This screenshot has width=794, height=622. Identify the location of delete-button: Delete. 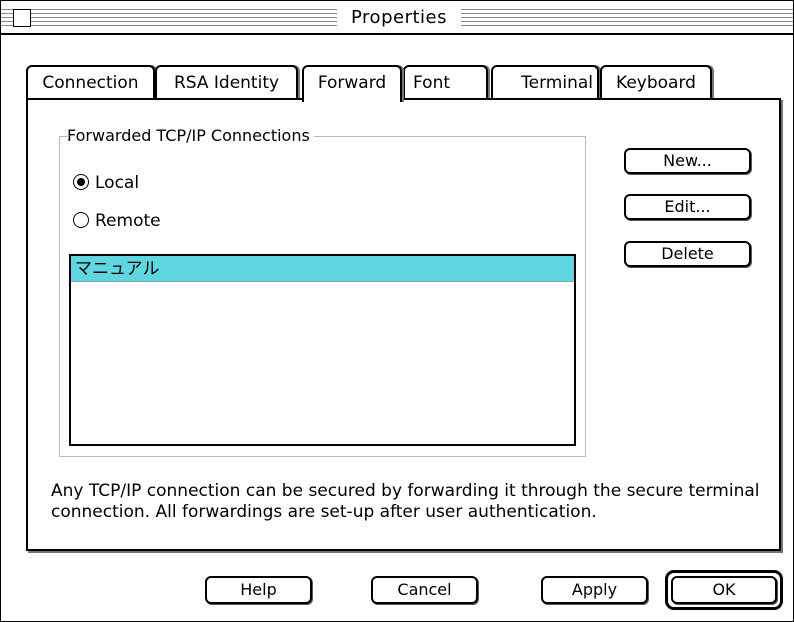
(687, 254).